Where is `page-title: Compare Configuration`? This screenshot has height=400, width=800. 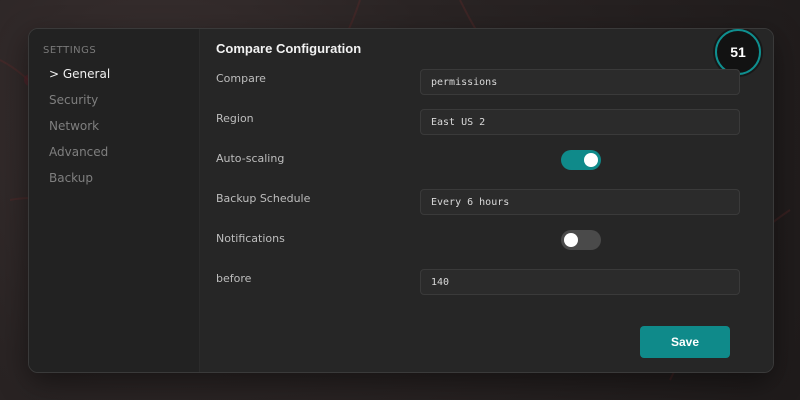
page-title: Compare Configuration is located at coordinates (289, 48).